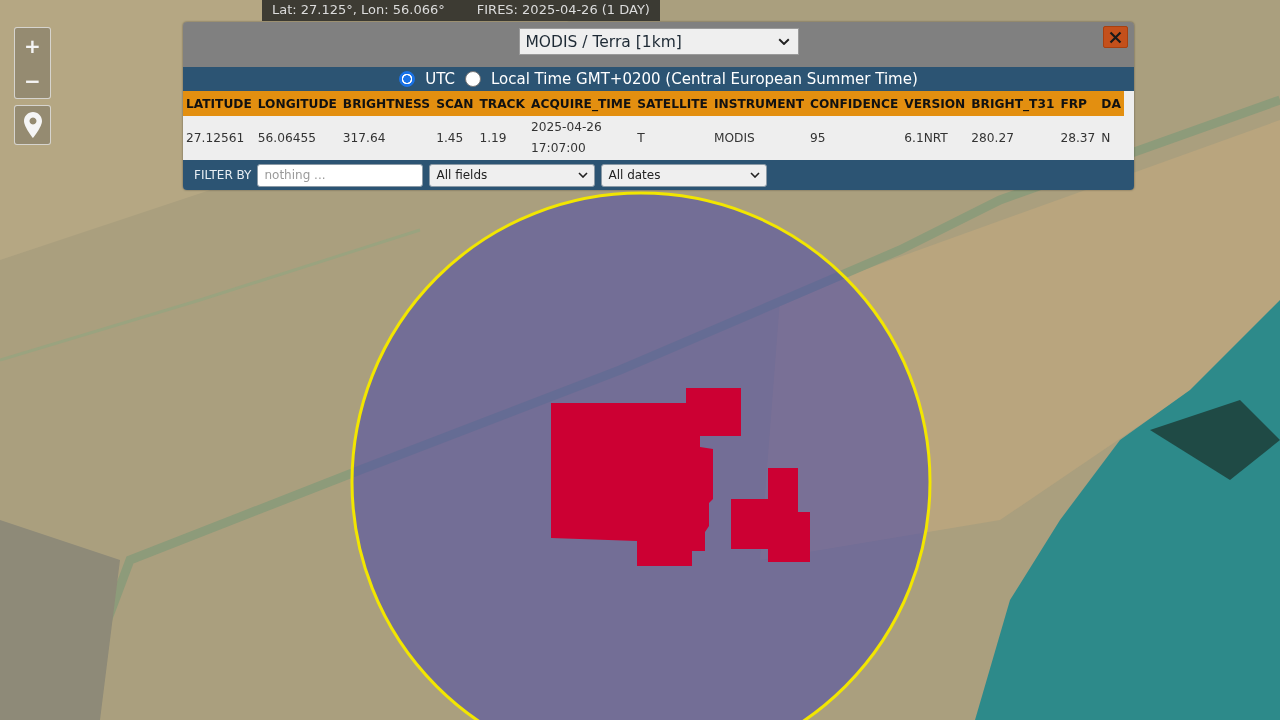  What do you see at coordinates (563, 10) in the screenshot?
I see `fires-date: FIRES: 2025-04-26 (1 DAY)` at bounding box center [563, 10].